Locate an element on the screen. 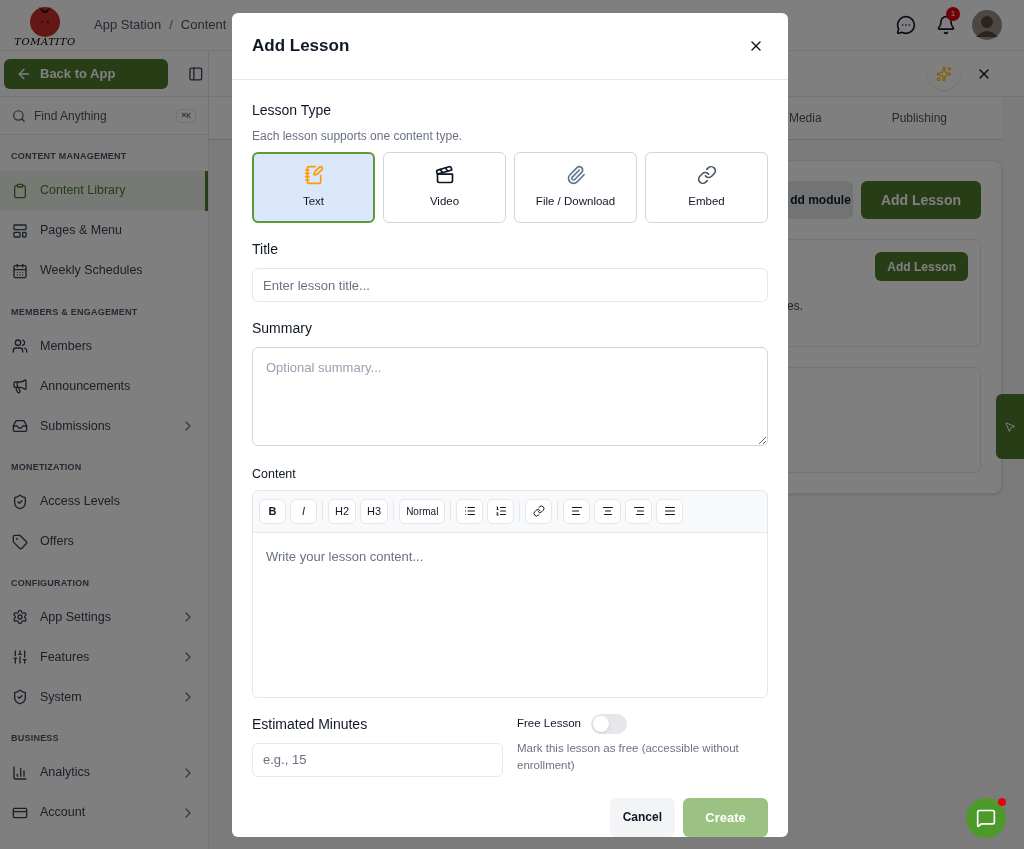 The image size is (1024, 849). sliders-icon is located at coordinates (20, 657).